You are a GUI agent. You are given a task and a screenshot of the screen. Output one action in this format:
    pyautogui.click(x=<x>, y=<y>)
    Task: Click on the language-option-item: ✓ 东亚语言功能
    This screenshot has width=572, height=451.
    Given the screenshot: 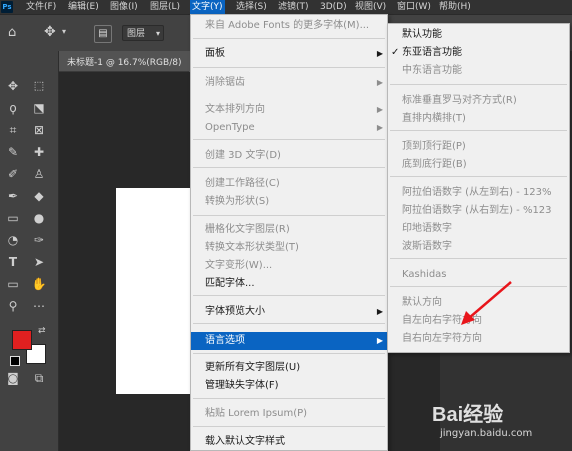 What is the action you would take?
    pyautogui.click(x=478, y=53)
    